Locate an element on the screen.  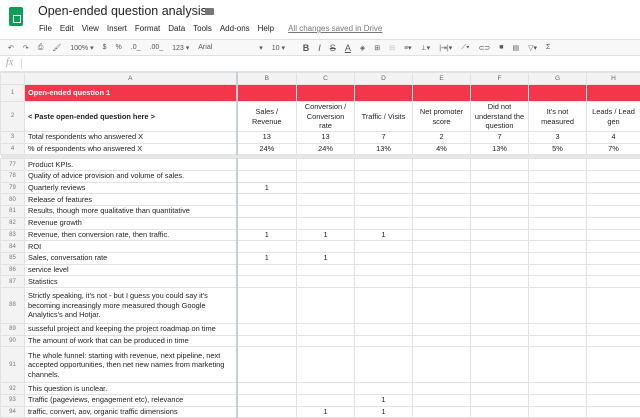
align-horizontal-icon: ≡▾ is located at coordinates (408, 48).